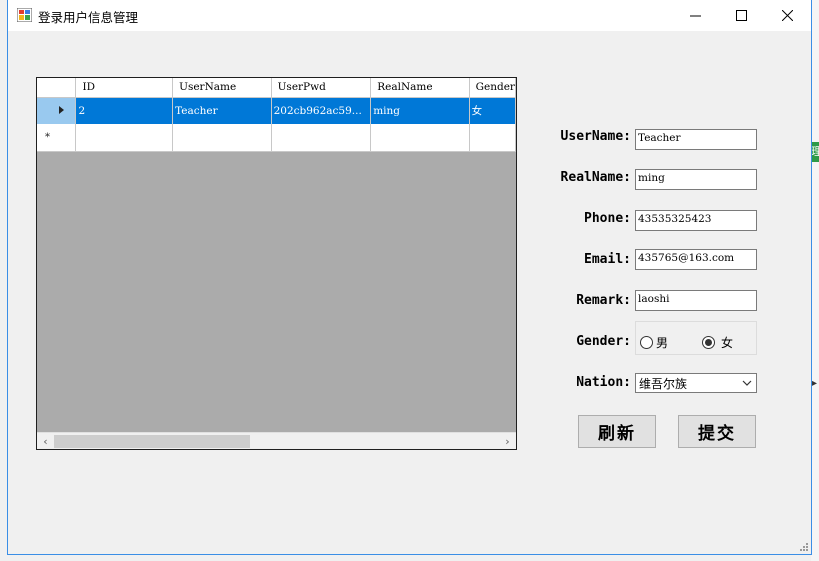 This screenshot has height=561, width=819. I want to click on row-header-corner, so click(57, 88).